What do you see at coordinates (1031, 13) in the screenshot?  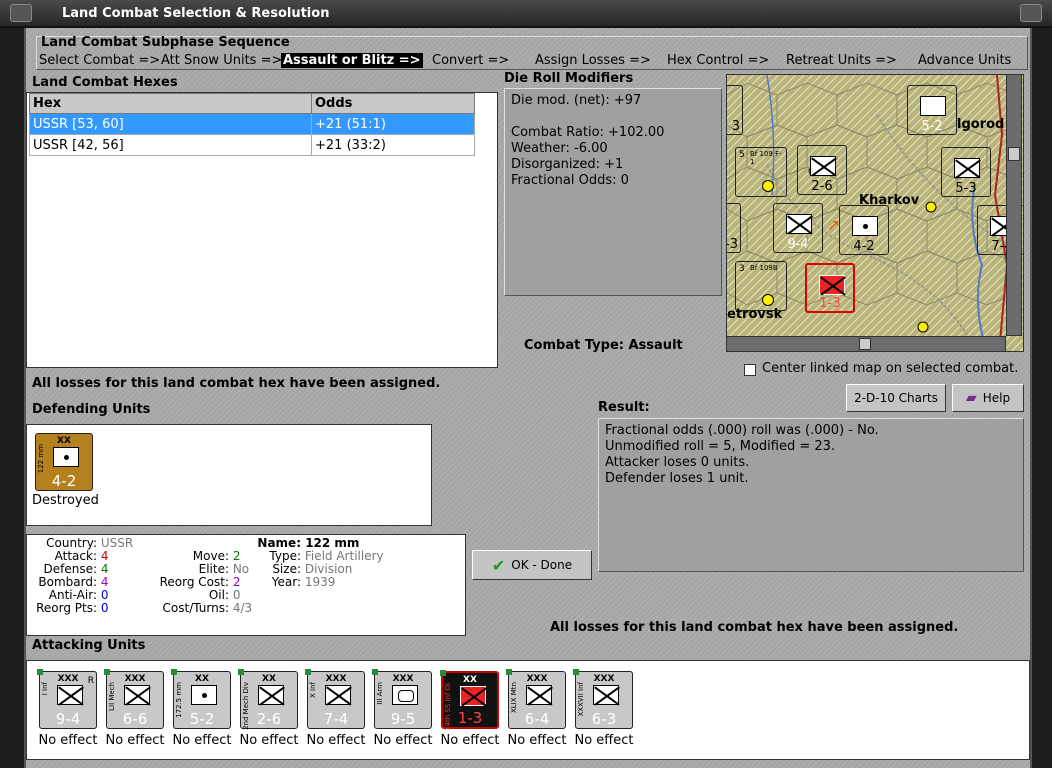 I see `close-window-button` at bounding box center [1031, 13].